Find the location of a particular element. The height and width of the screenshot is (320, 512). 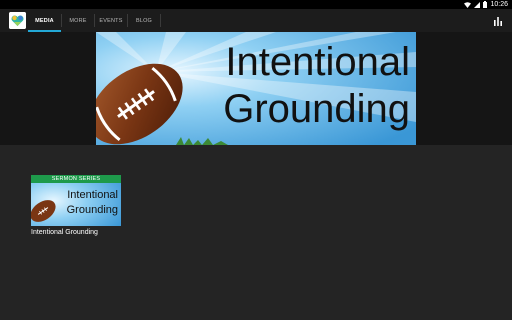

thumbnail-title-line1: Intentional is located at coordinates (92, 195).